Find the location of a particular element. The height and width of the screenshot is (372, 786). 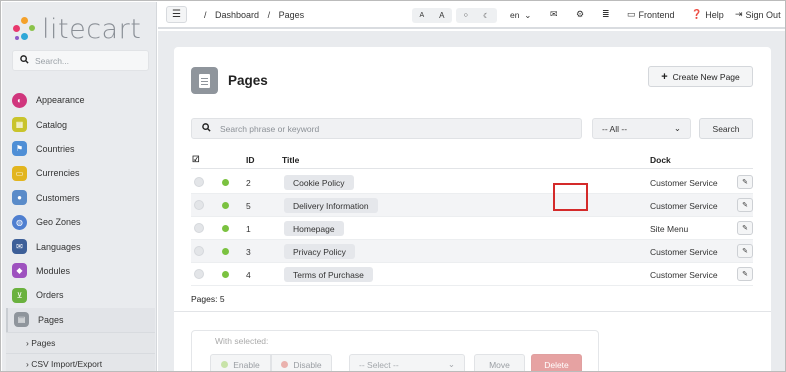

sidebar-item-label: Orders is located at coordinates (50, 295).